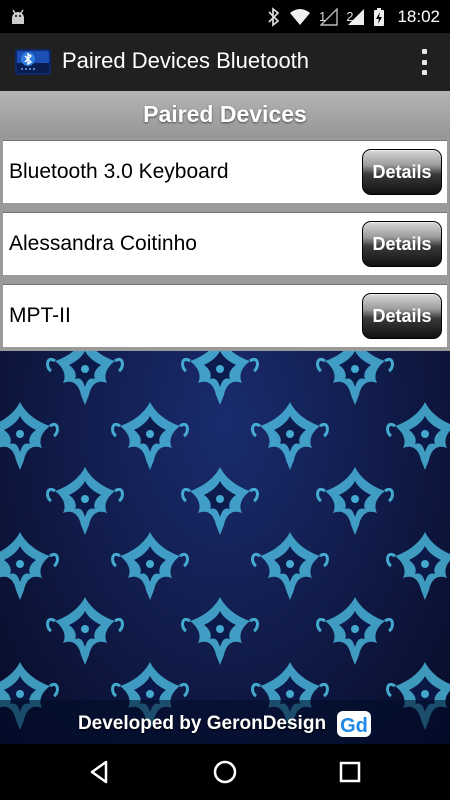 This screenshot has width=450, height=800. Describe the element at coordinates (418, 16) in the screenshot. I see `clock: 18:02` at that location.